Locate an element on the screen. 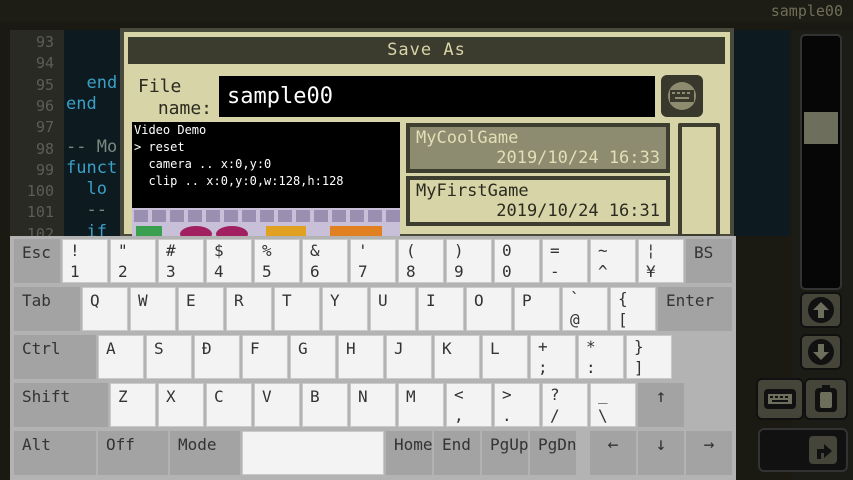  key-sym6: & 6 is located at coordinates (325, 261).